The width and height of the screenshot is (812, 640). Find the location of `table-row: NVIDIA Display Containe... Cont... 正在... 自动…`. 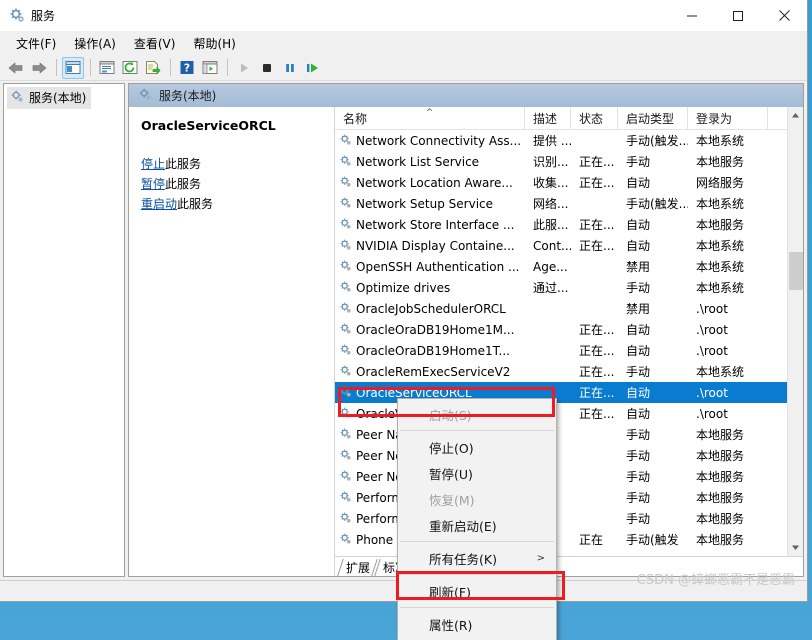

table-row: NVIDIA Display Containe... Cont... 正在... 自动… is located at coordinates (561, 245).